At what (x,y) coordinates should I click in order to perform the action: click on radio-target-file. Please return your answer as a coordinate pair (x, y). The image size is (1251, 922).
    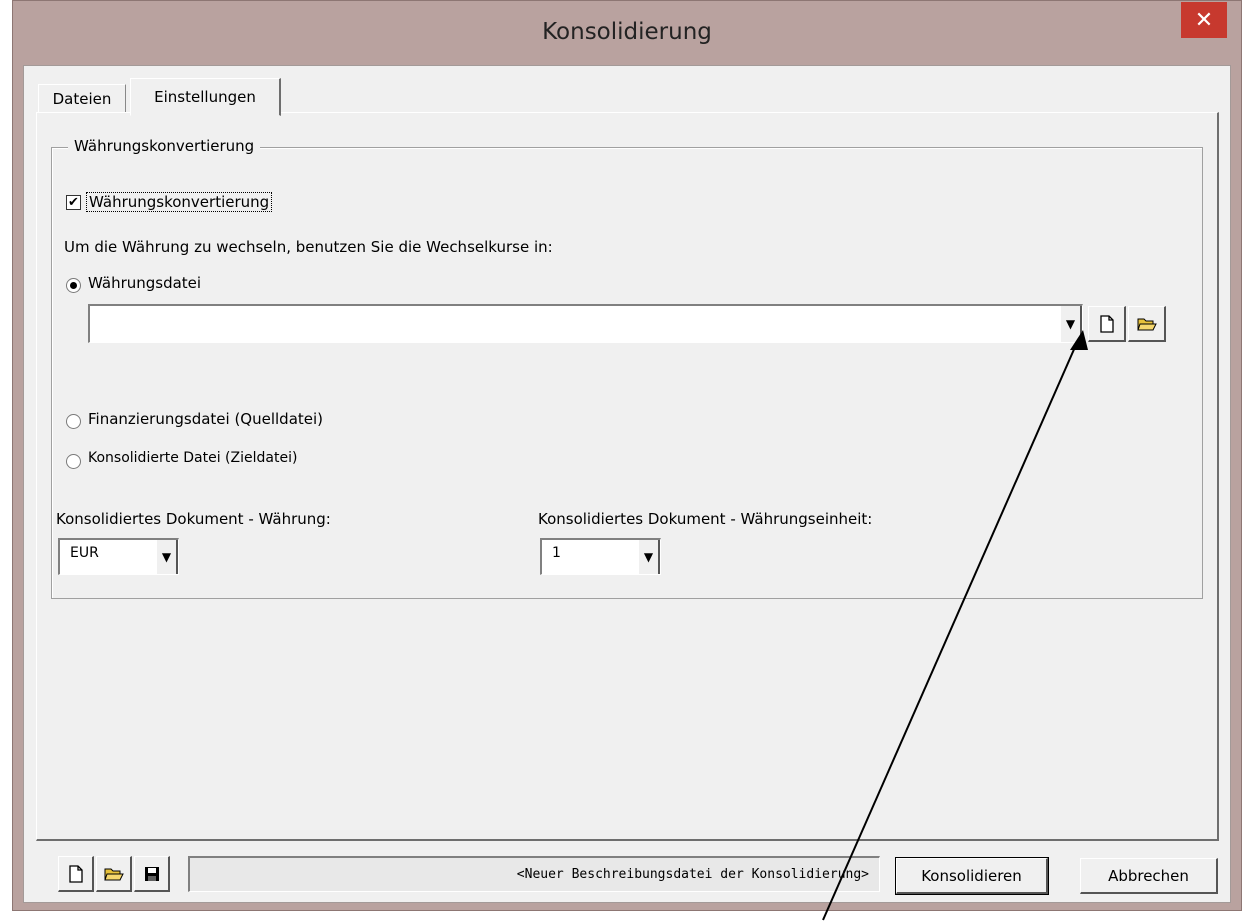
    Looking at the image, I should click on (73, 461).